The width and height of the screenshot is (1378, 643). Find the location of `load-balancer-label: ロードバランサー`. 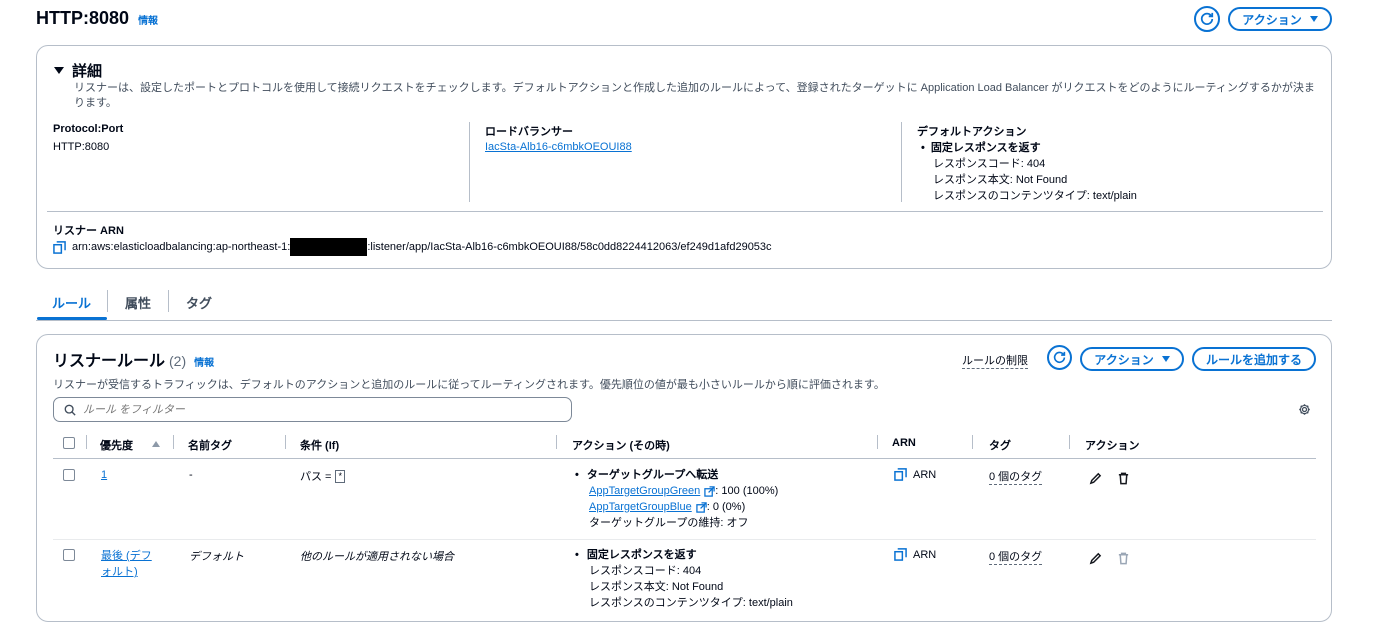

load-balancer-label: ロードバランサー is located at coordinates (529, 132).